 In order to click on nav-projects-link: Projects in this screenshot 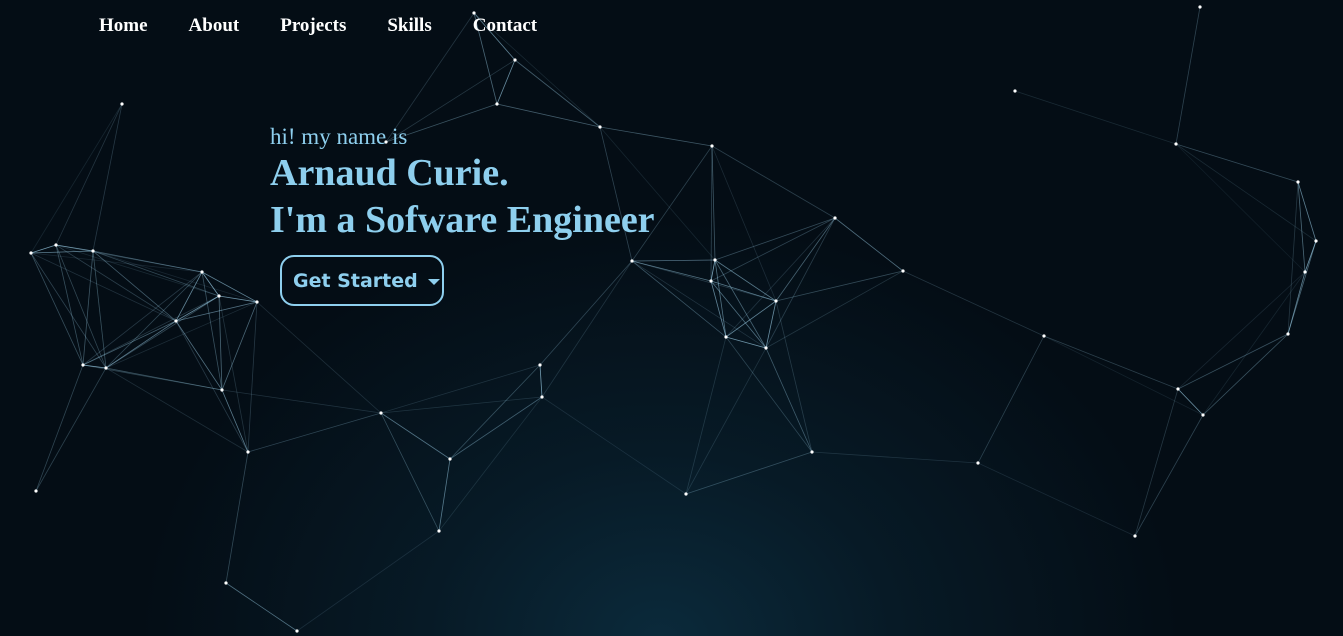, I will do `click(313, 26)`.